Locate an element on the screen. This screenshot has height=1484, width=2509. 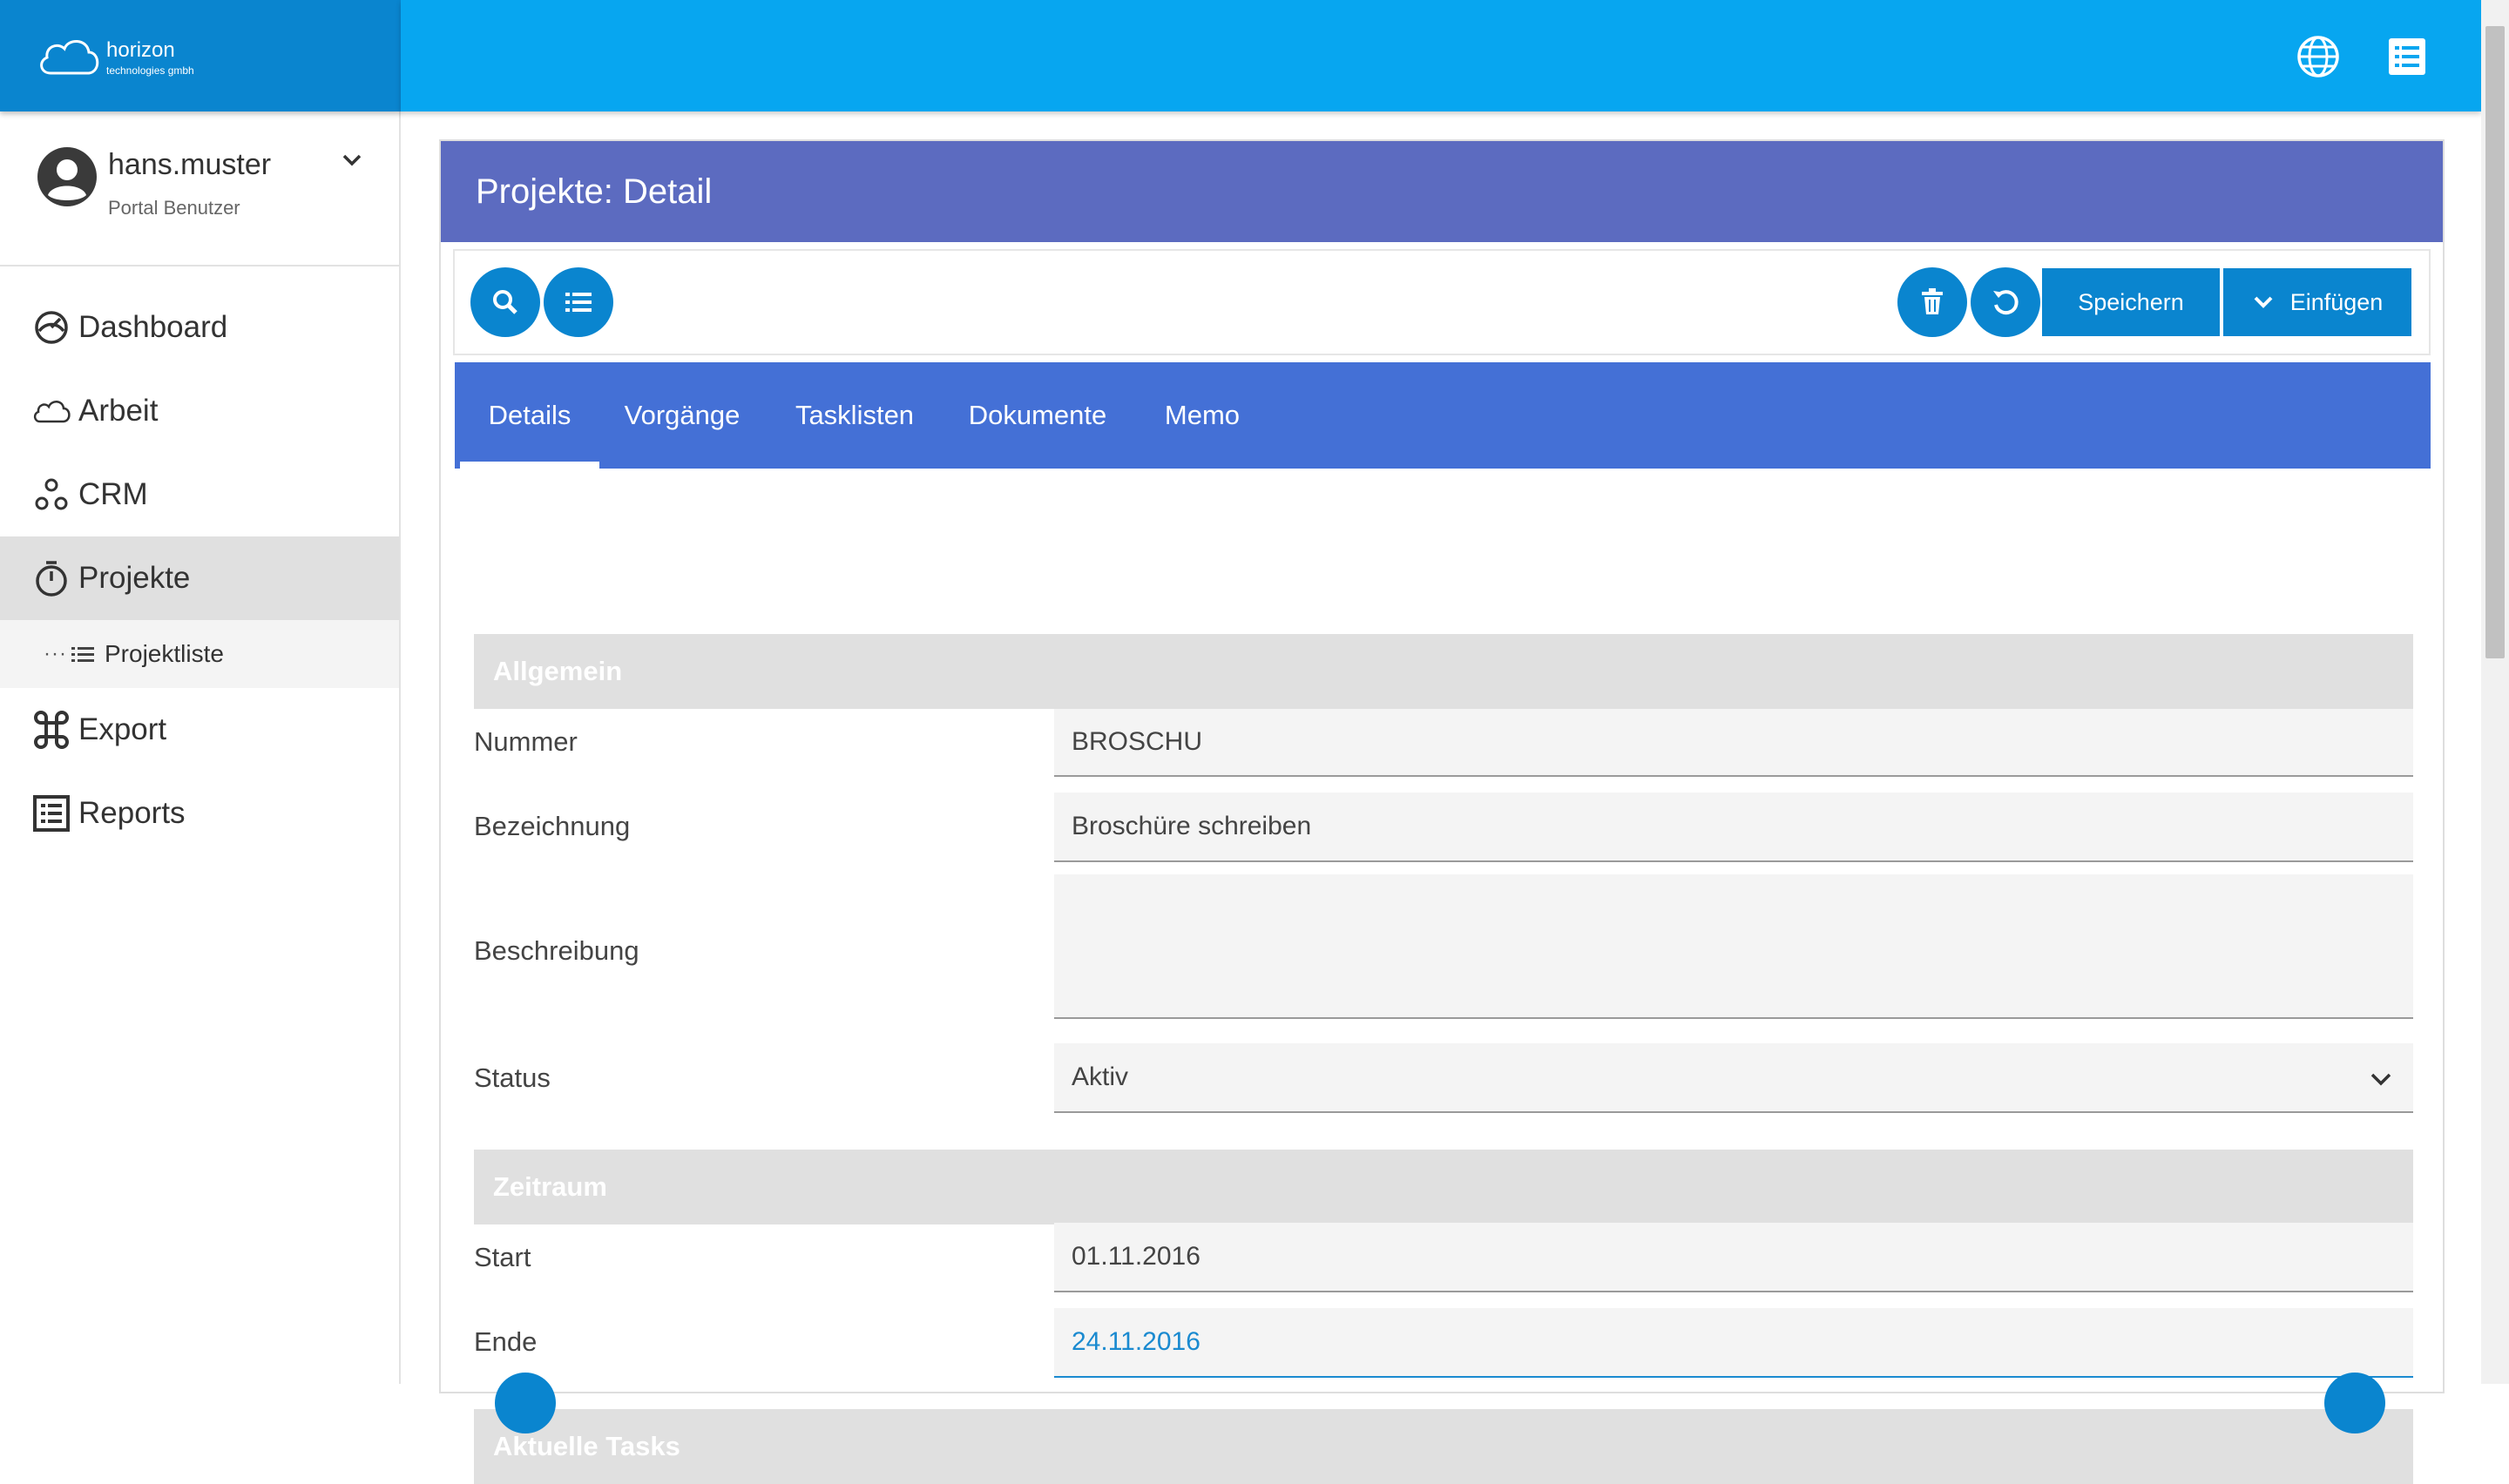
list-view-button is located at coordinates (578, 302).